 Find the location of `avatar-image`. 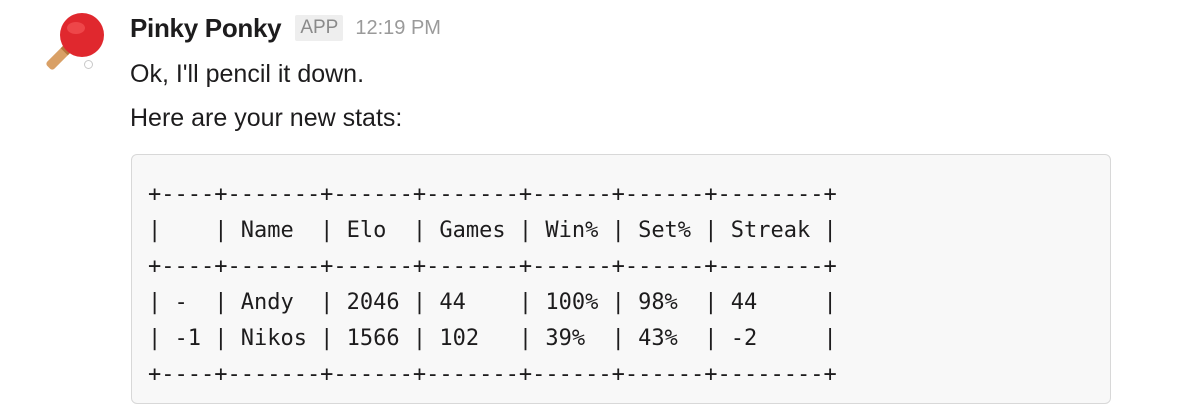

avatar-image is located at coordinates (75, 41).